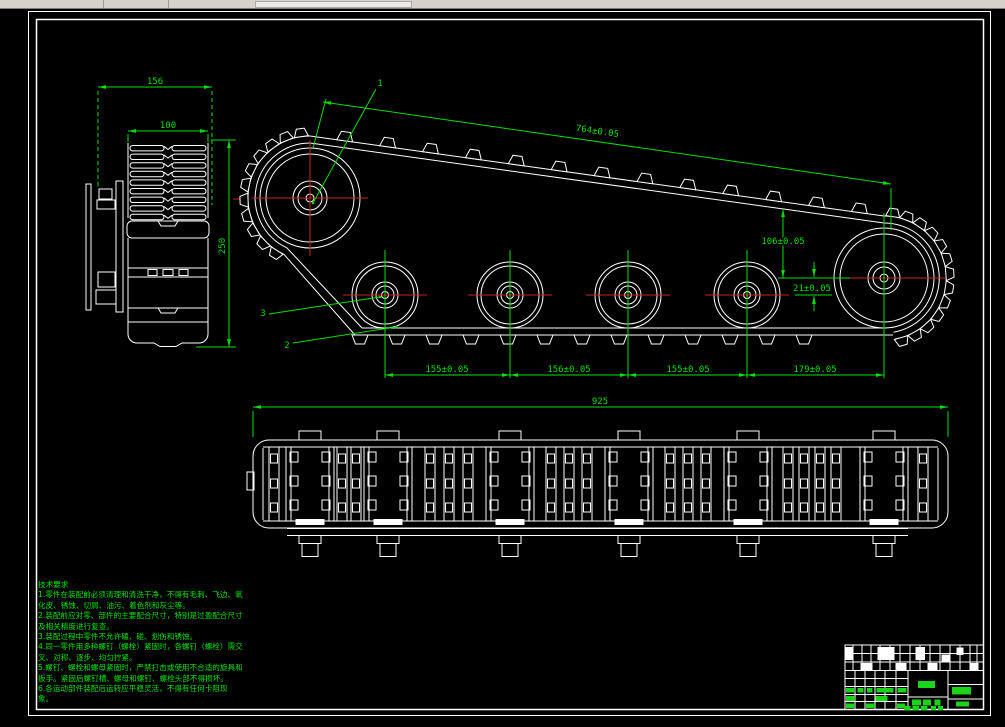 This screenshot has height=727, width=1005. What do you see at coordinates (446, 370) in the screenshot?
I see `dim-spacing-1: 155±0.05` at bounding box center [446, 370].